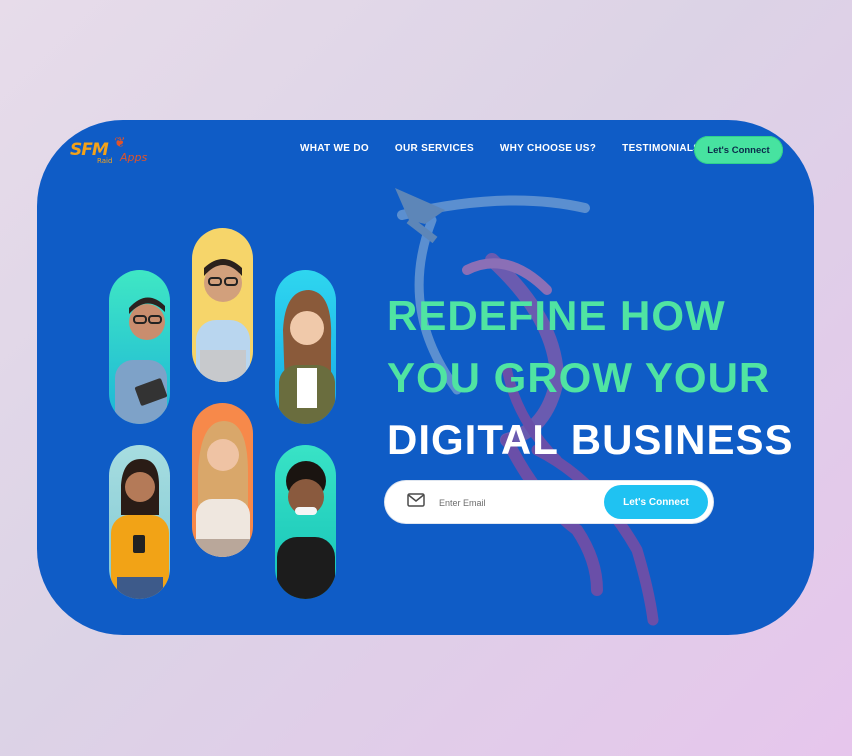  Describe the element at coordinates (661, 148) in the screenshot. I see `nav-item-testimonials: TESTIMONIALS` at that location.